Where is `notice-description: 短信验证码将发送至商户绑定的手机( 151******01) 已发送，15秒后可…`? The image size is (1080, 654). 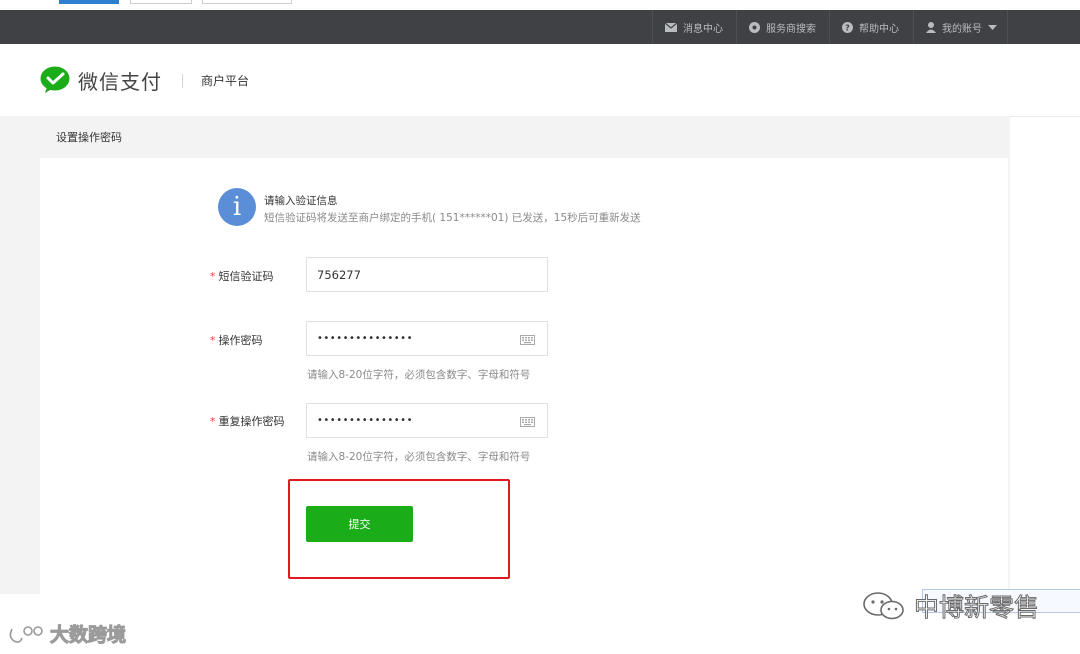
notice-description: 短信验证码将发送至商户绑定的手机( 151******01) 已发送，15秒后可… is located at coordinates (452, 218).